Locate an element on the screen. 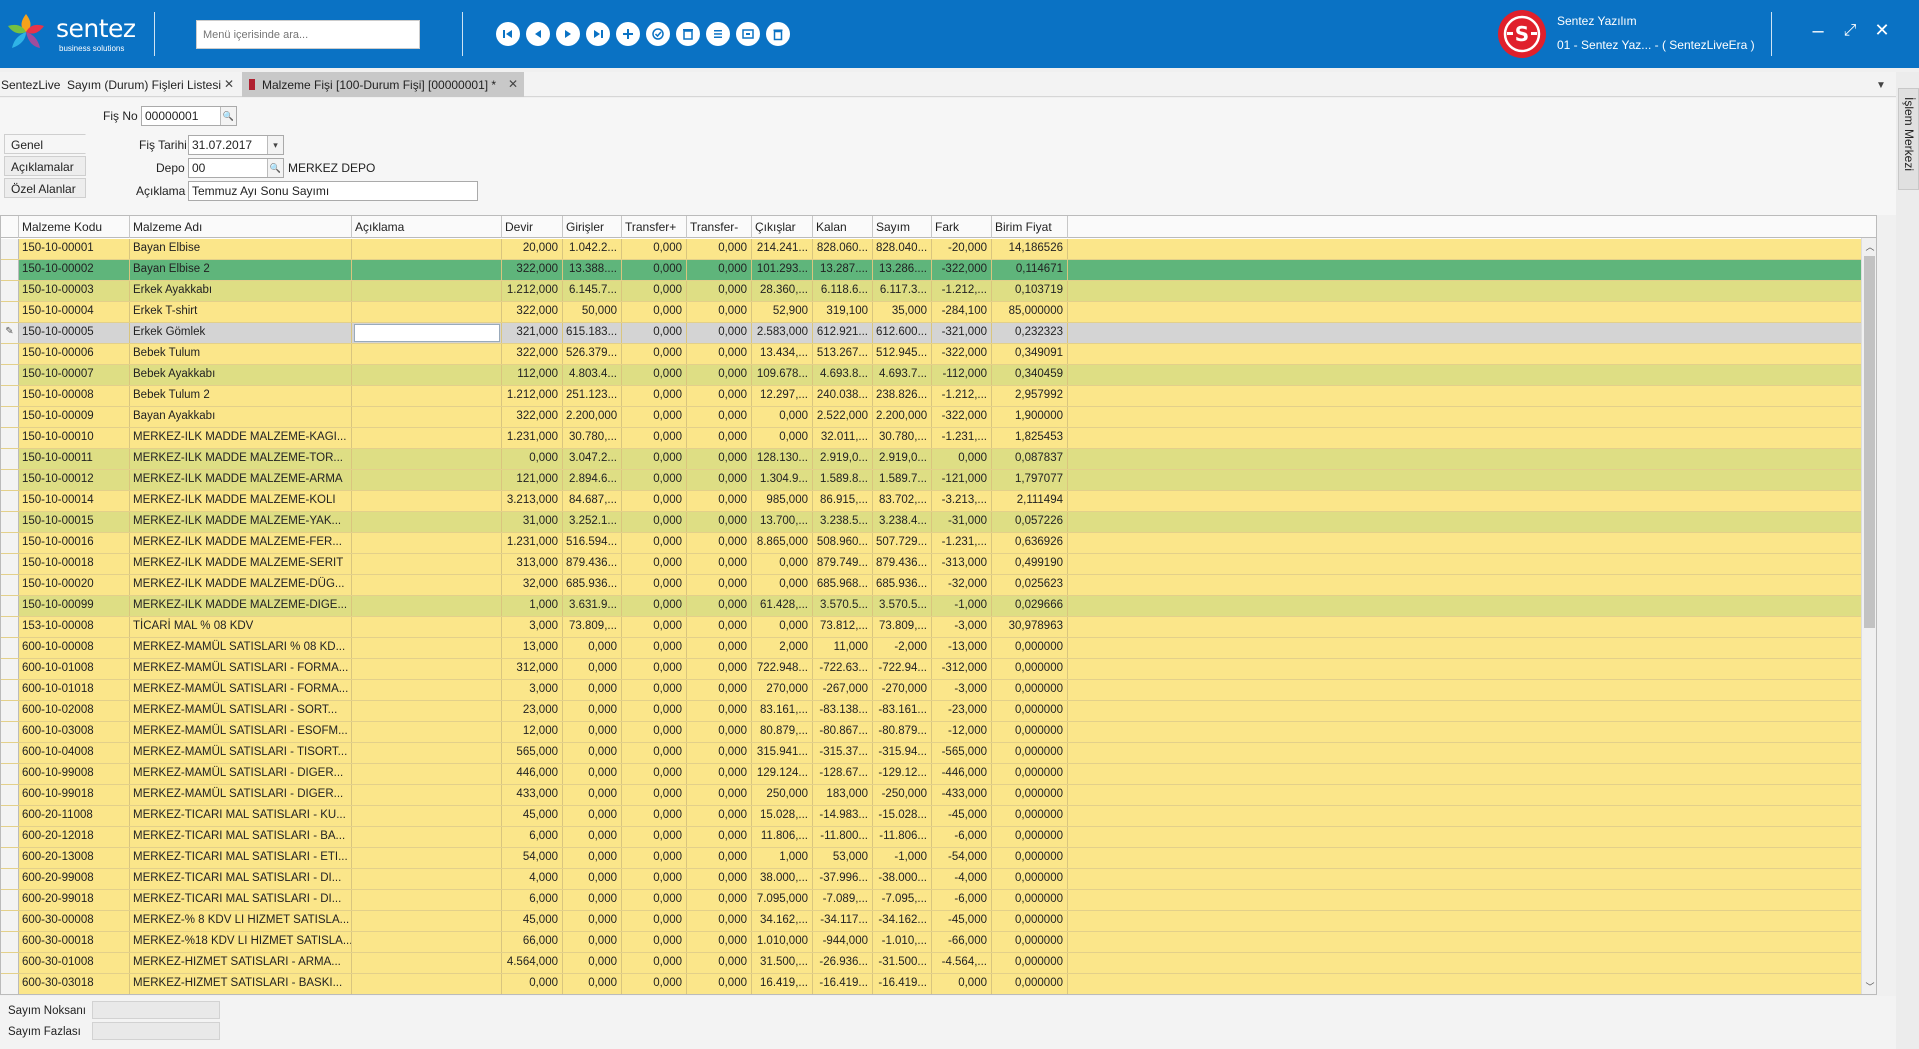  cell-malzeme-adi: Bayan Ayakkabı is located at coordinates (241, 417).